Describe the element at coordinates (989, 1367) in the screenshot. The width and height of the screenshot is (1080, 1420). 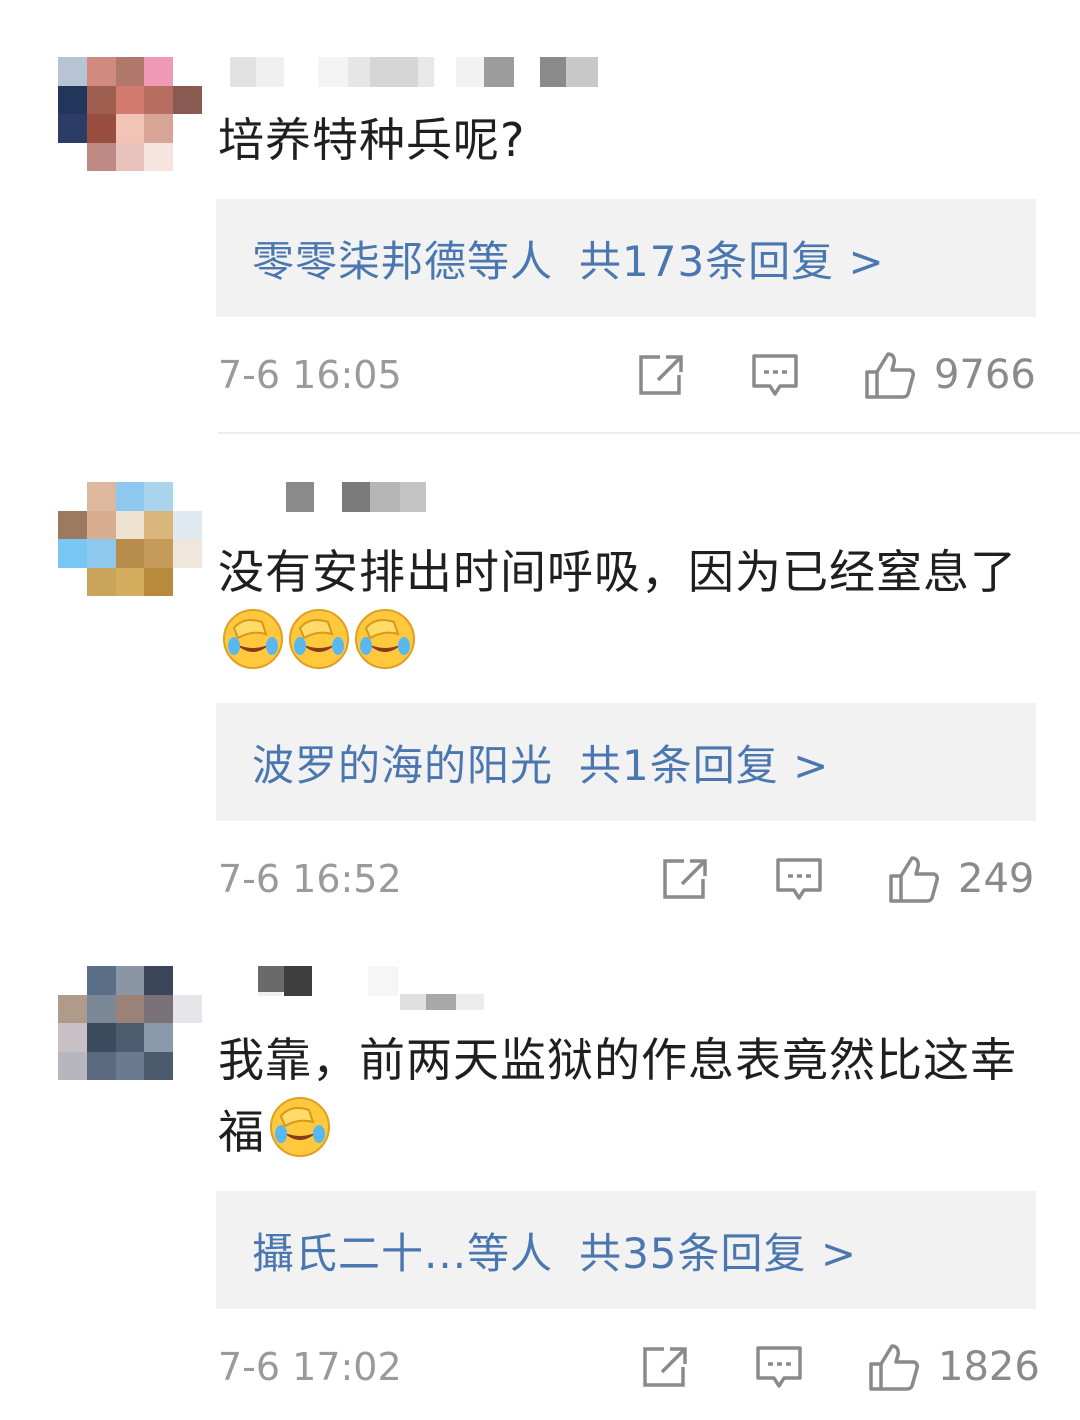
I see `like-count: 1826` at that location.